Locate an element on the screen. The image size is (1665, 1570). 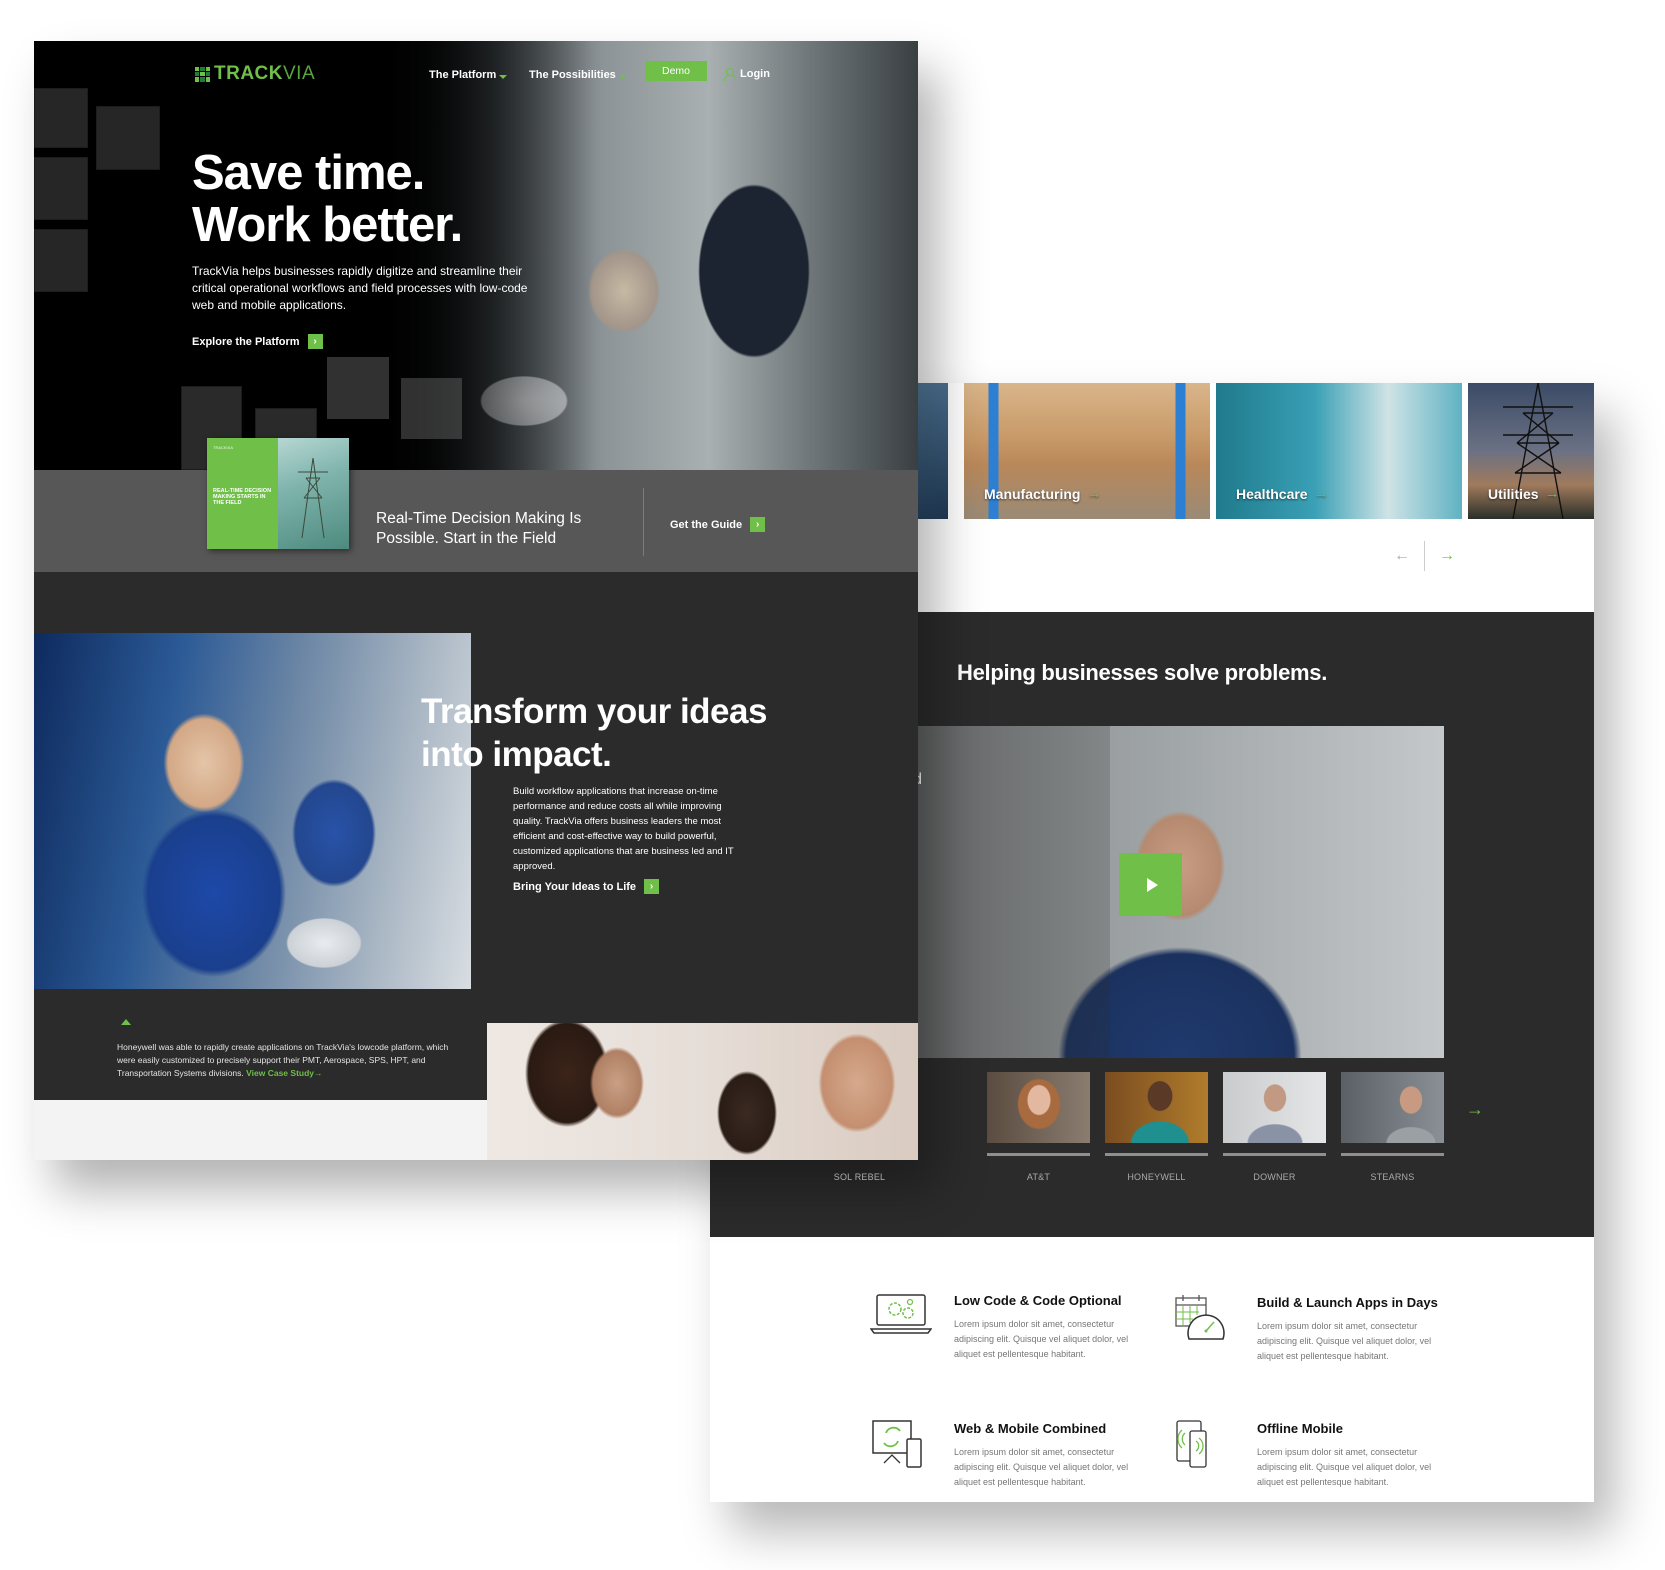
play-icon is located at coordinates (1152, 884).